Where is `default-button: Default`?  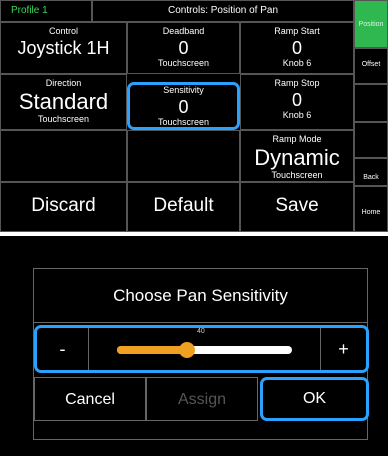
default-button: Default is located at coordinates (183, 207).